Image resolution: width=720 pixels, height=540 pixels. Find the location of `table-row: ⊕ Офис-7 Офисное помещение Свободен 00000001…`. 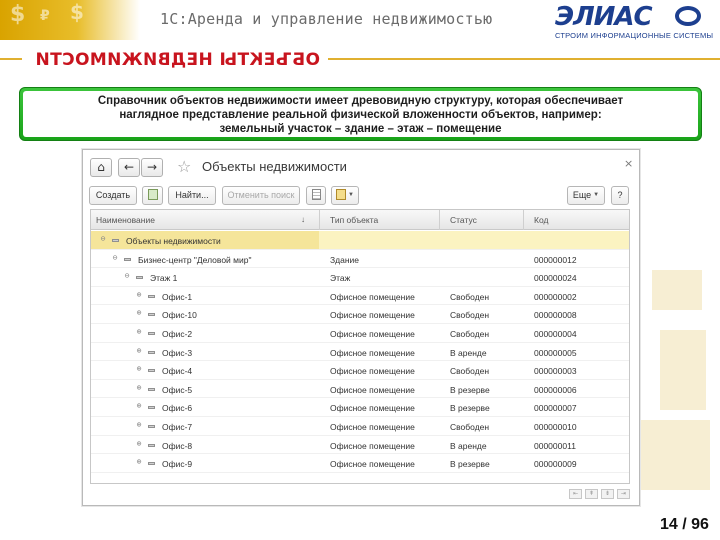

table-row: ⊕ Офис-7 Офисное помещение Свободен 00000001… is located at coordinates (360, 426).